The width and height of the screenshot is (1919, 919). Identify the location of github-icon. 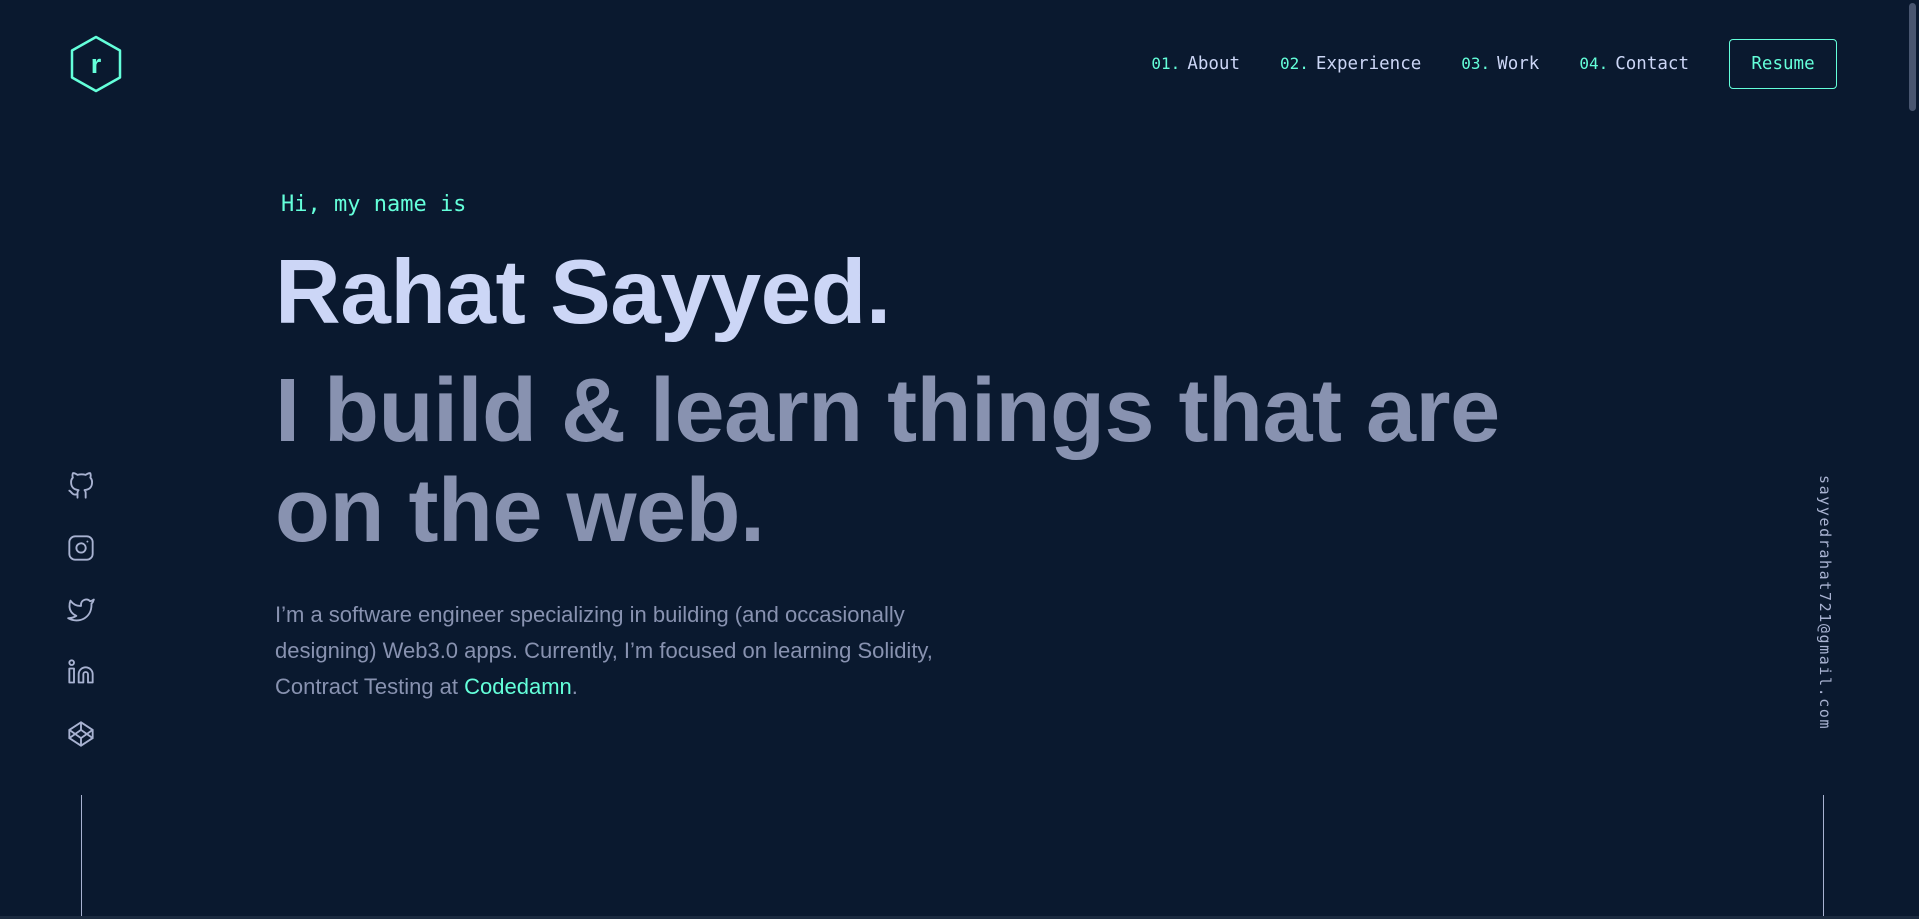
(81, 485).